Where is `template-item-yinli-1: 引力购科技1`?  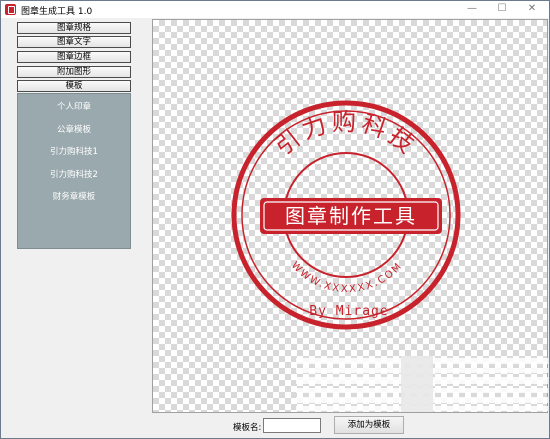 template-item-yinli-1: 引力购科技1 is located at coordinates (74, 151).